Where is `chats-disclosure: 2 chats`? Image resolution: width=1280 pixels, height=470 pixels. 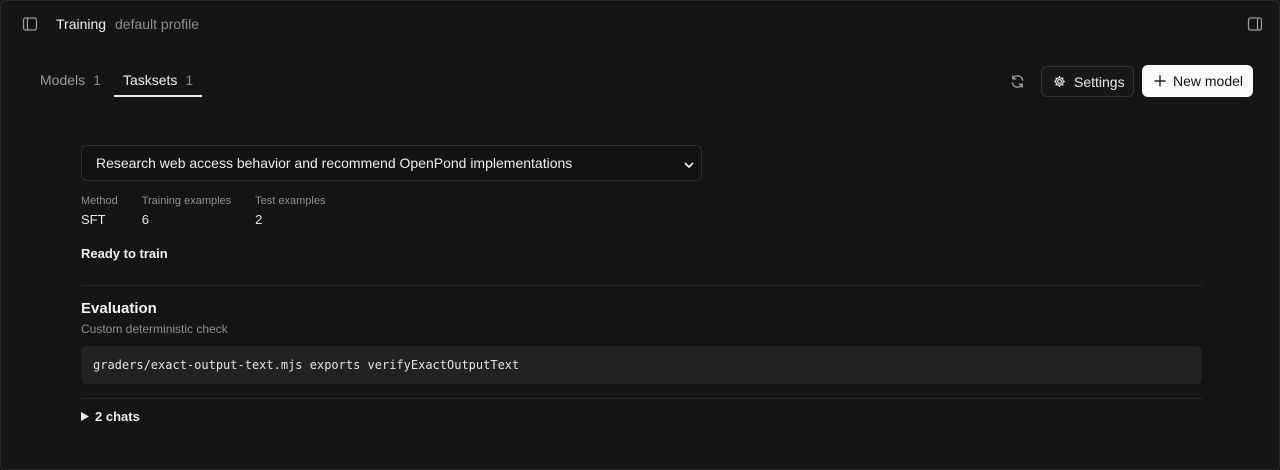 chats-disclosure: 2 chats is located at coordinates (641, 416).